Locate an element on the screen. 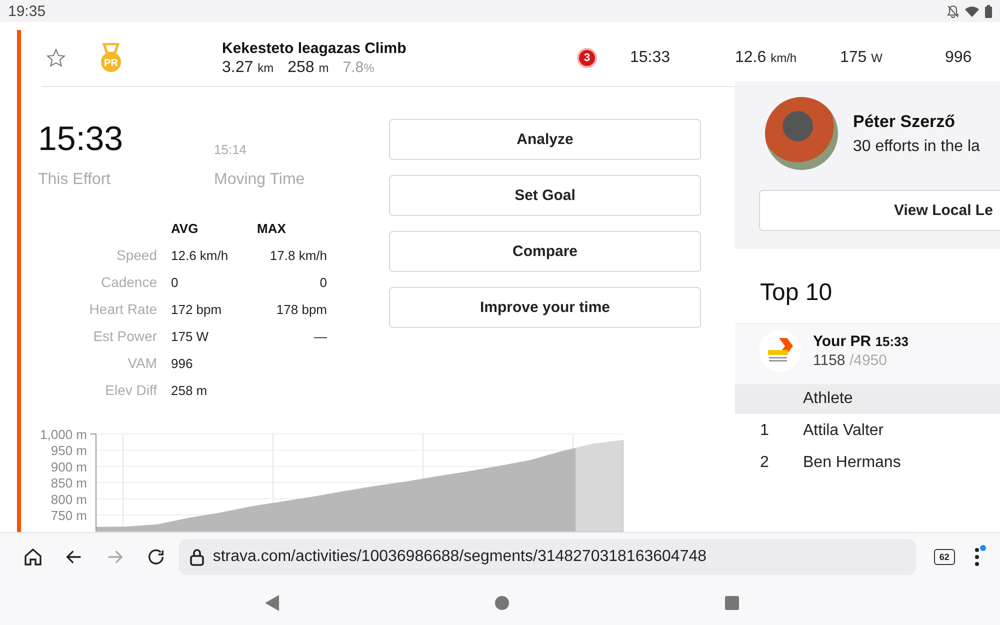  stat-avg: 258 m is located at coordinates (189, 391).